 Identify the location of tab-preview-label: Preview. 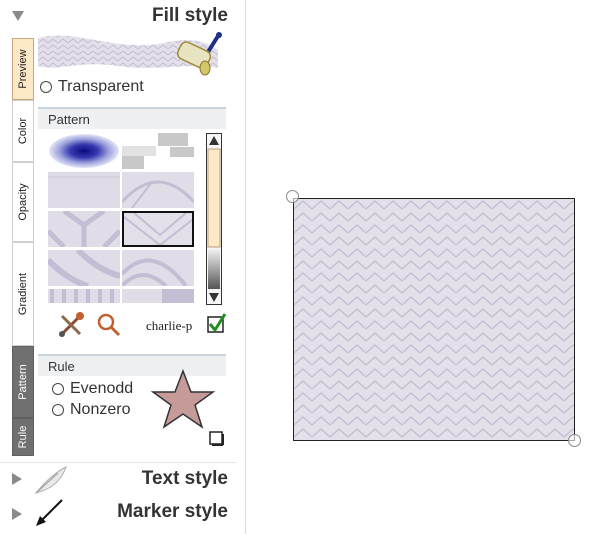
(23, 69).